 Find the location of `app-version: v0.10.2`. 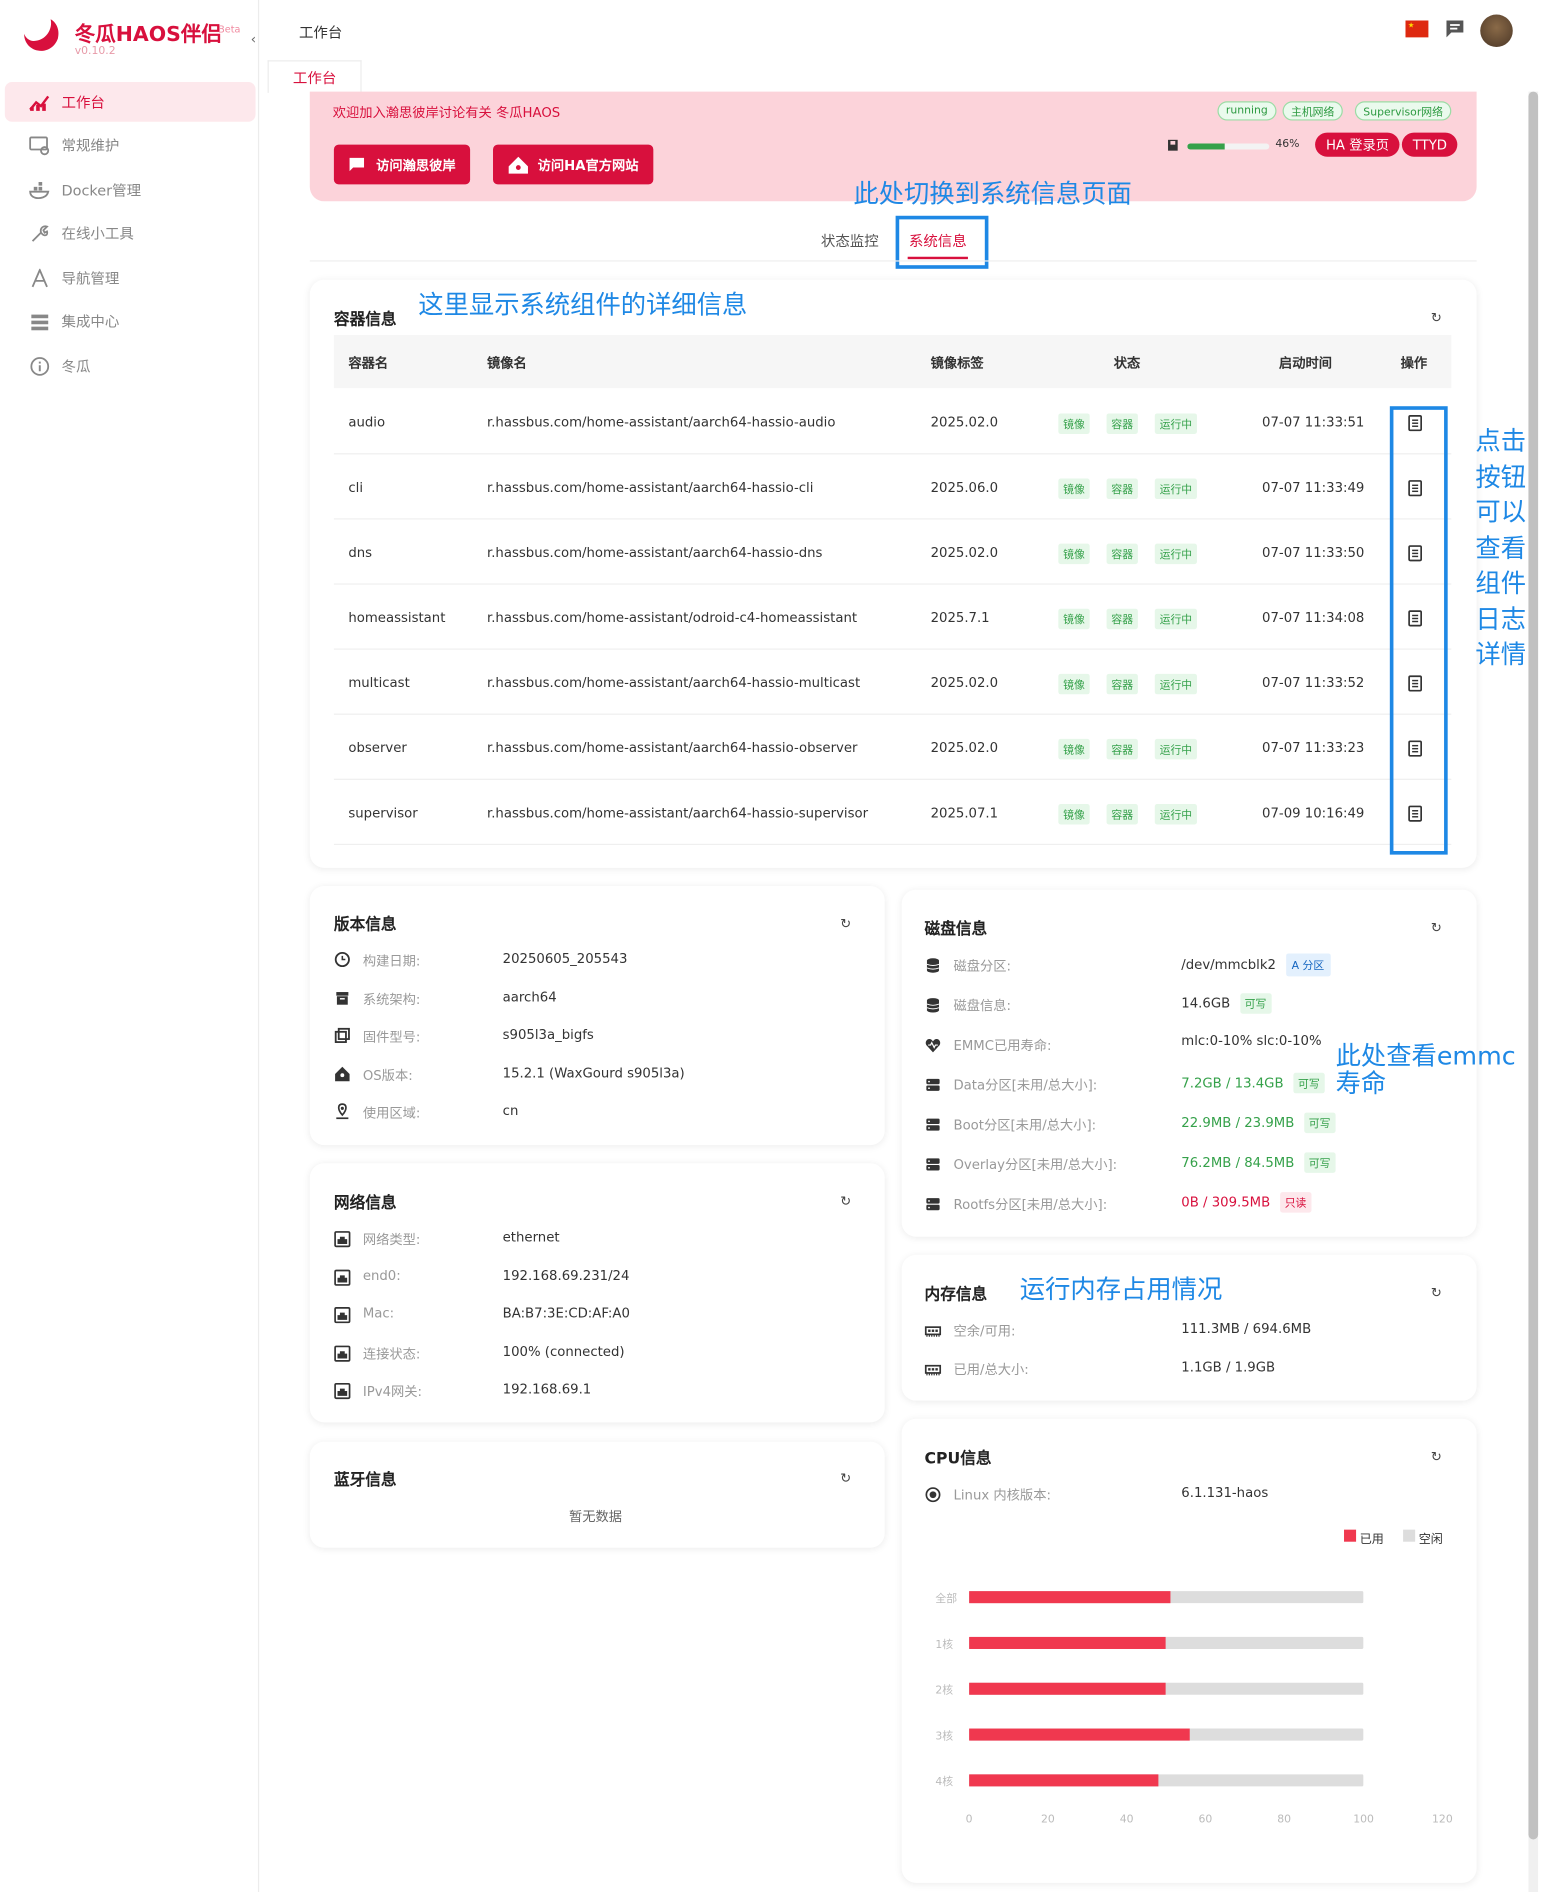

app-version: v0.10.2 is located at coordinates (95, 51).